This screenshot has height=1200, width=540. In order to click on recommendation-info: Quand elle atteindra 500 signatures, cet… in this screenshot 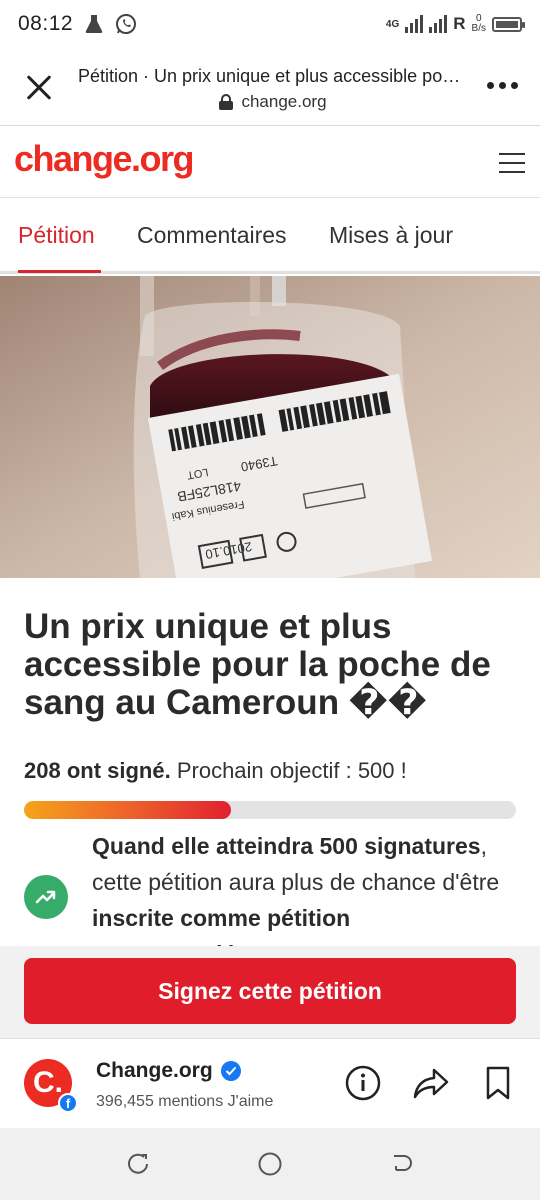, I will do `click(302, 887)`.